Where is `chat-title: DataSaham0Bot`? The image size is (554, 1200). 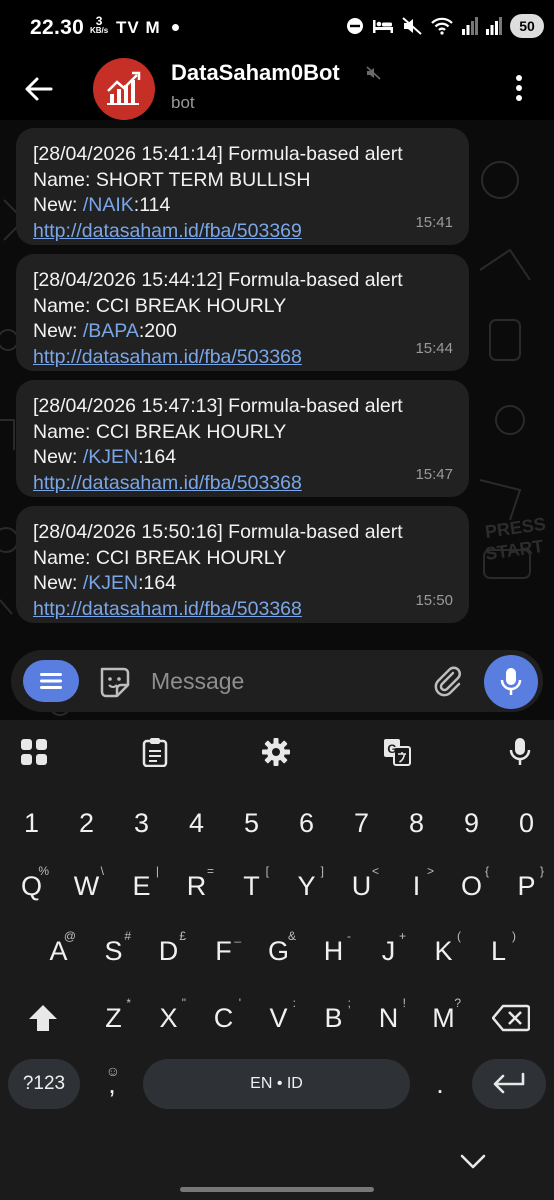 chat-title: DataSaham0Bot is located at coordinates (255, 73).